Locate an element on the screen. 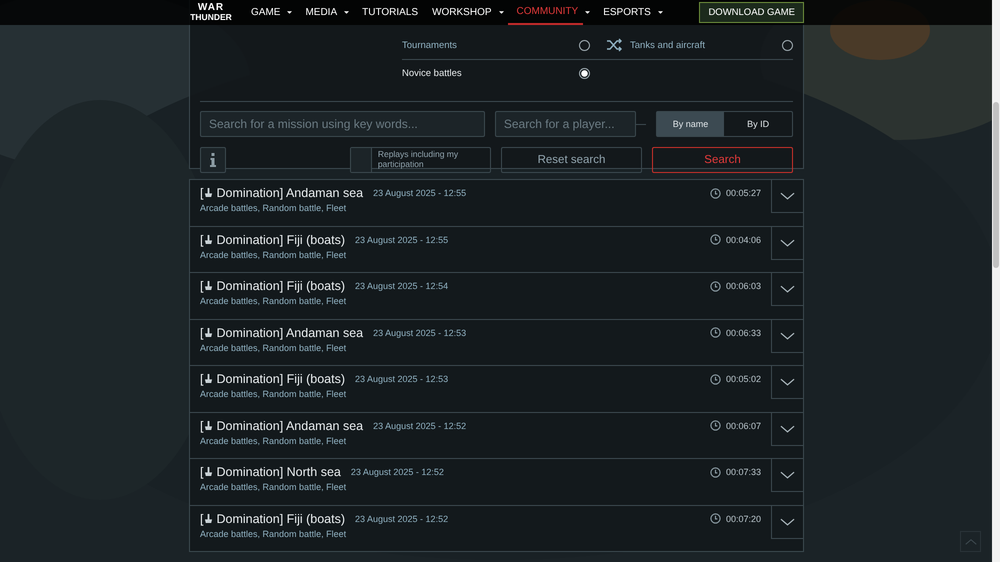 This screenshot has height=562, width=1000. replay-duration: 00:07:33 is located at coordinates (743, 472).